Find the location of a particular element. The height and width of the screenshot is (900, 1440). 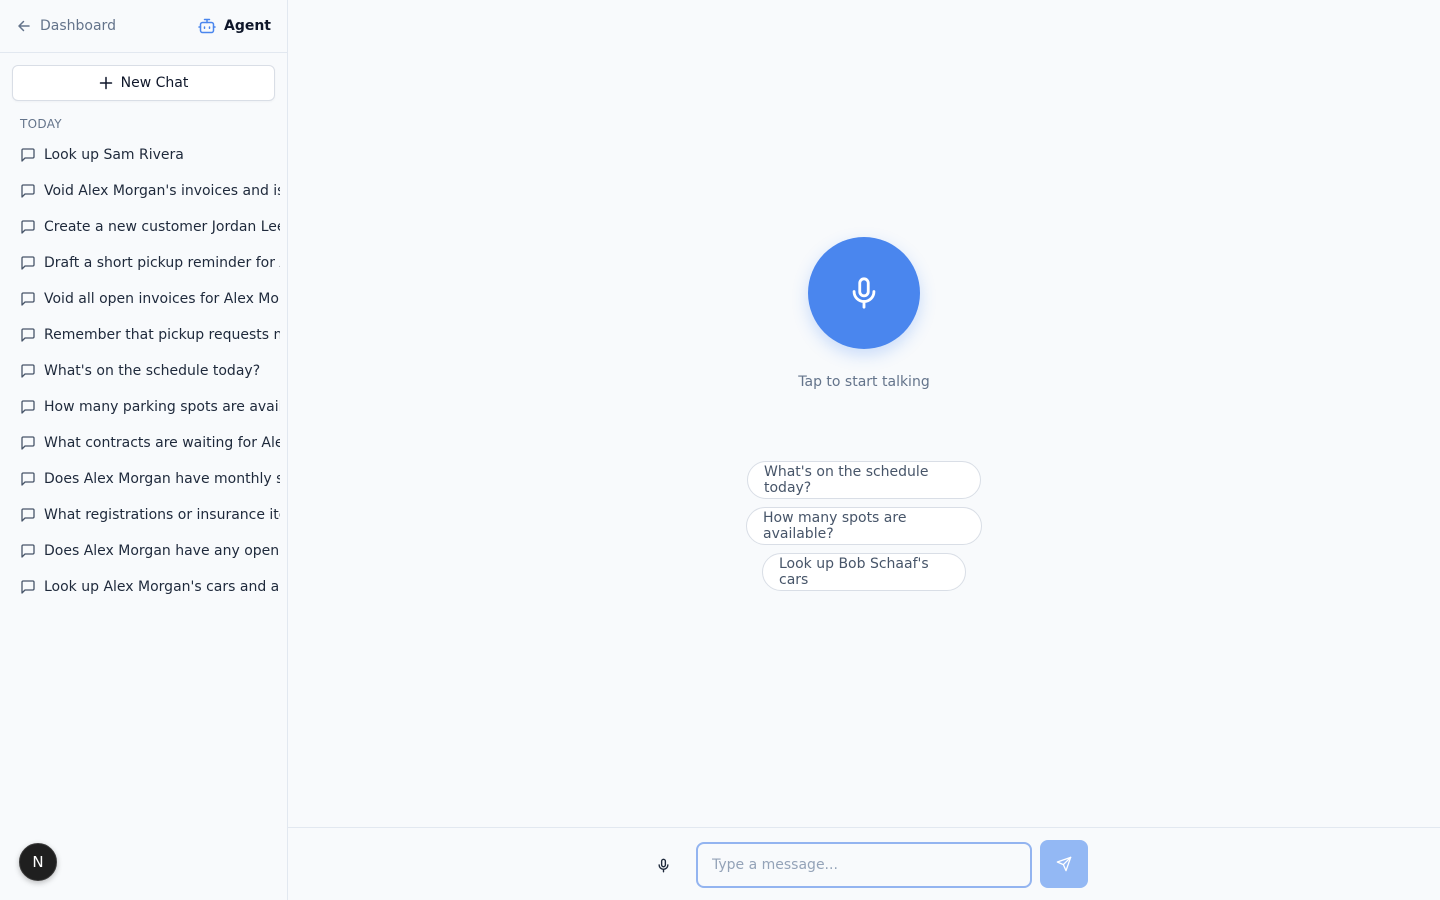

message-composer is located at coordinates (864, 863).